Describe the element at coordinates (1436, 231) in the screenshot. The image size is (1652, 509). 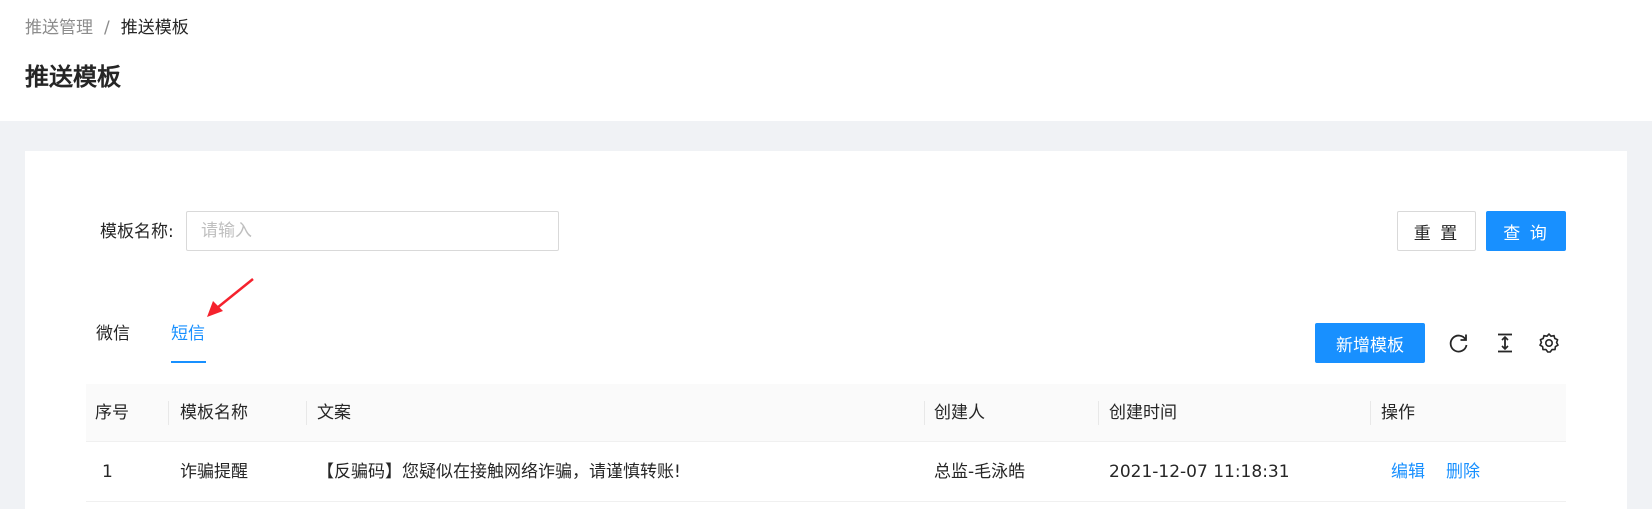
I see `reset-button: 重 置` at that location.